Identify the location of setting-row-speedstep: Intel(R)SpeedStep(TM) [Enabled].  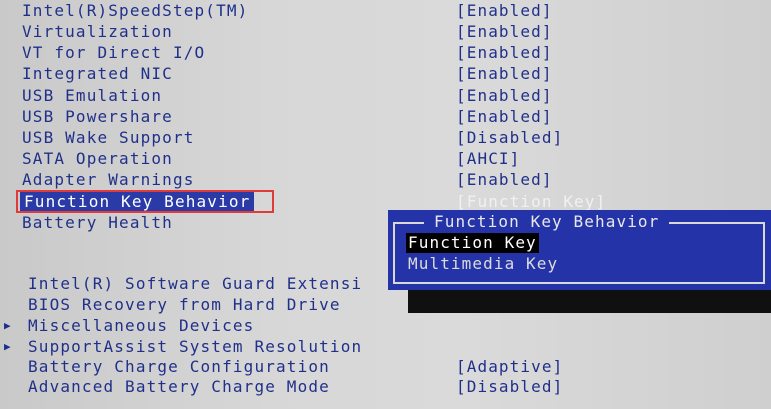
(385, 11).